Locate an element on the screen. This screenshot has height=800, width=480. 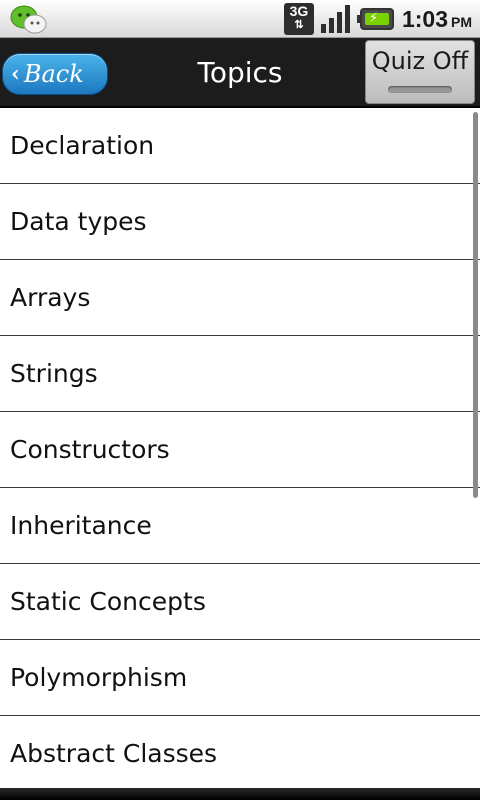
network-label: 3G is located at coordinates (299, 11).